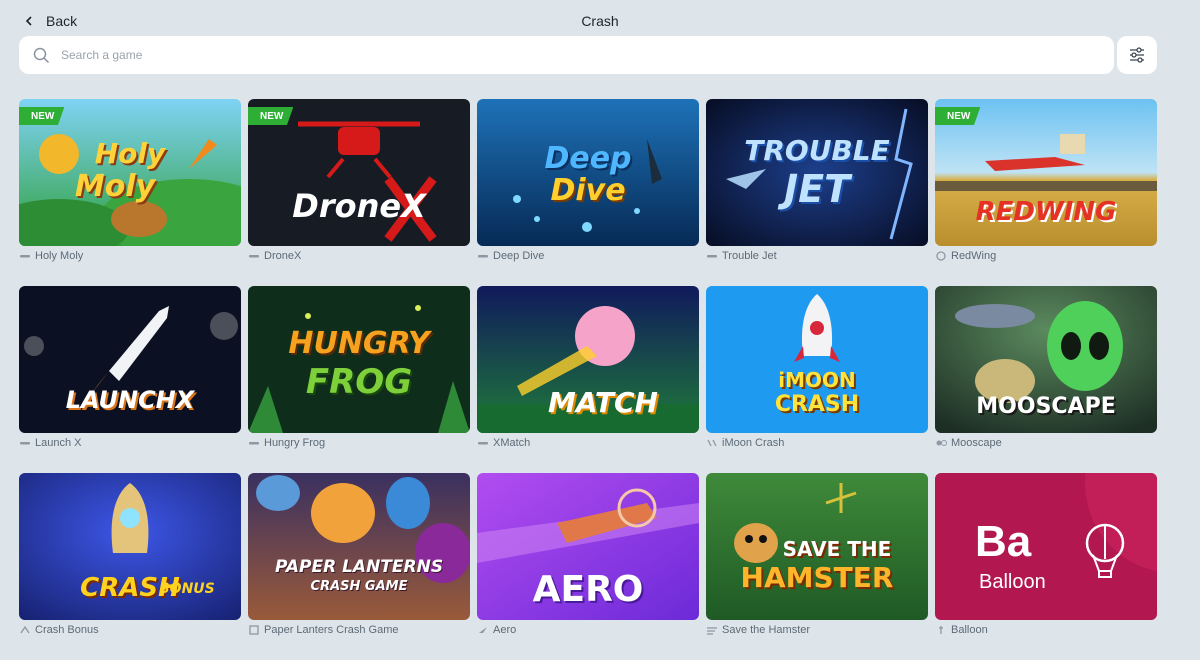  I want to click on game-caption: Paper Lanters Crash Game, so click(359, 630).